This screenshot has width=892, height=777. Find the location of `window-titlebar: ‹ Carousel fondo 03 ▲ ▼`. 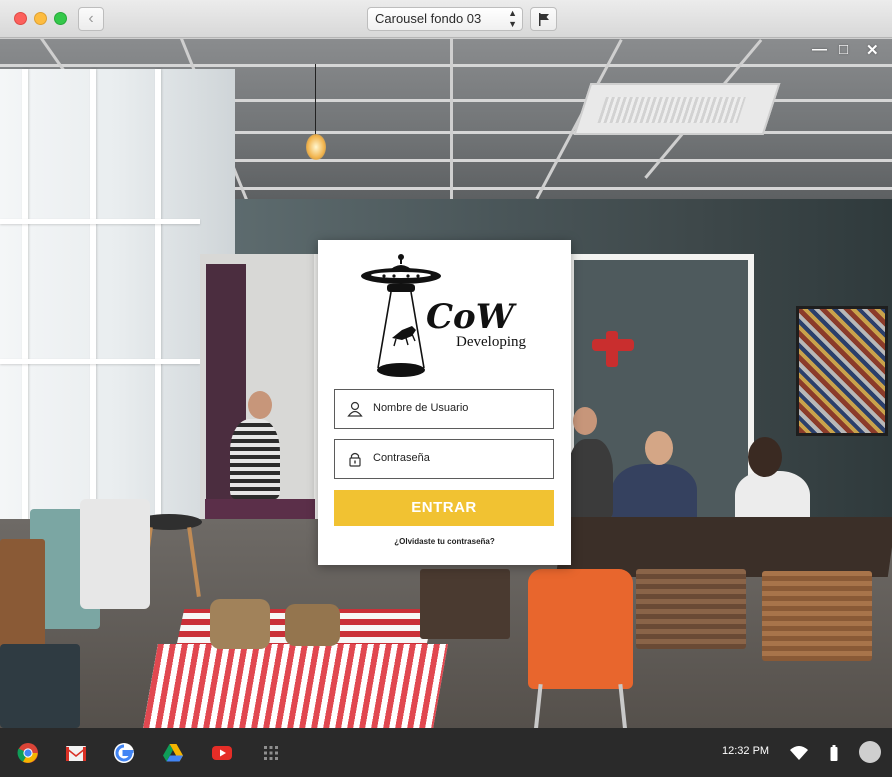

window-titlebar: ‹ Carousel fondo 03 ▲ ▼ is located at coordinates (446, 19).